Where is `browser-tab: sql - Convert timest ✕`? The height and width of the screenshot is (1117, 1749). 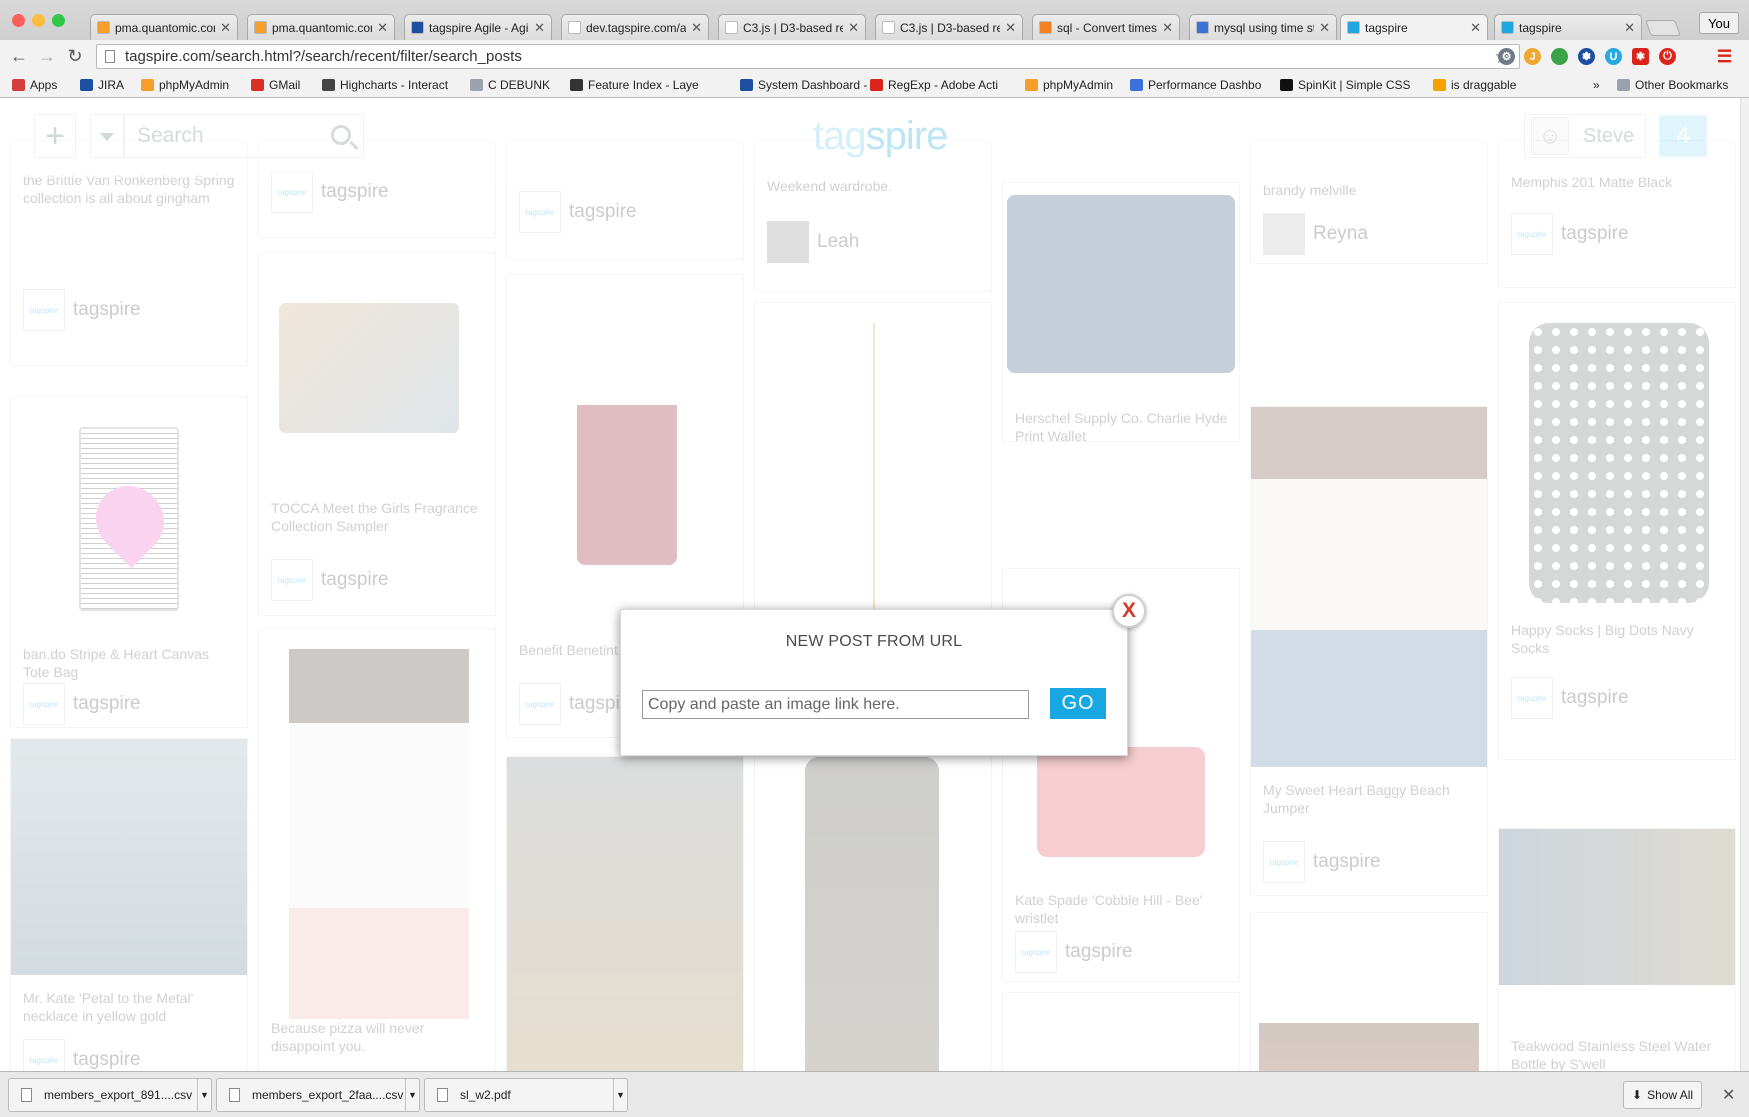 browser-tab: sql - Convert timest ✕ is located at coordinates (1106, 27).